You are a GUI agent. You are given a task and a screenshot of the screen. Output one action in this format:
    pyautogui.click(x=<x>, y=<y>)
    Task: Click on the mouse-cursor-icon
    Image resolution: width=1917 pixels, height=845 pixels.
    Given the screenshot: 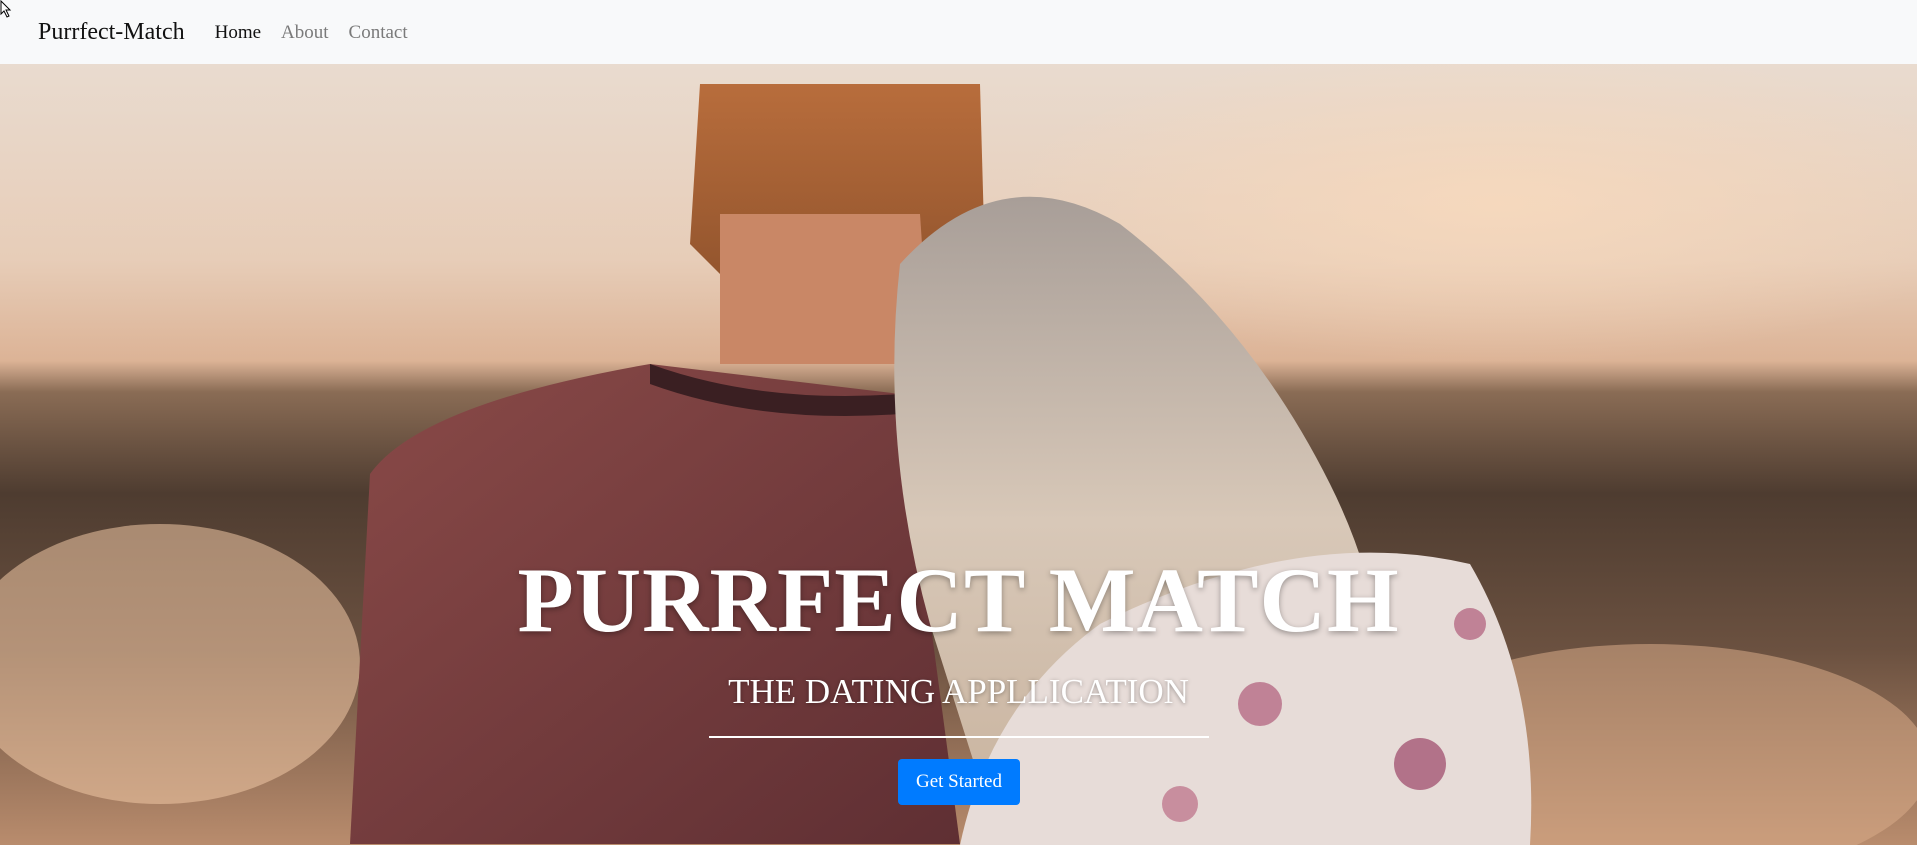 What is the action you would take?
    pyautogui.click(x=6, y=9)
    